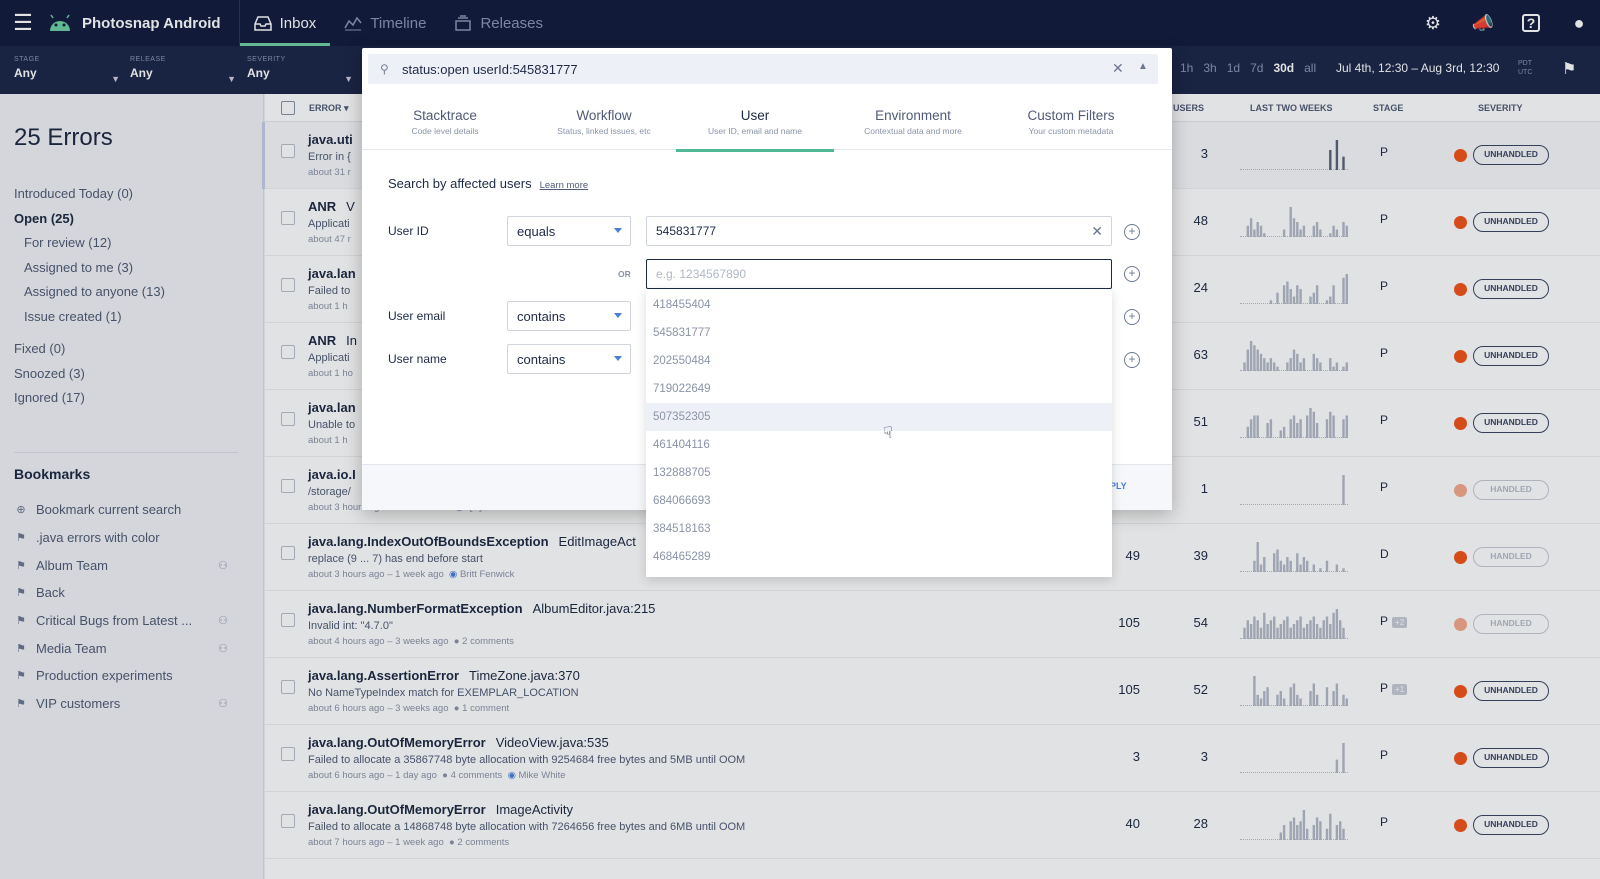 The image size is (1600, 879). What do you see at coordinates (89, 194) in the screenshot?
I see `nav-introduced-today: Introduced Today (0)` at bounding box center [89, 194].